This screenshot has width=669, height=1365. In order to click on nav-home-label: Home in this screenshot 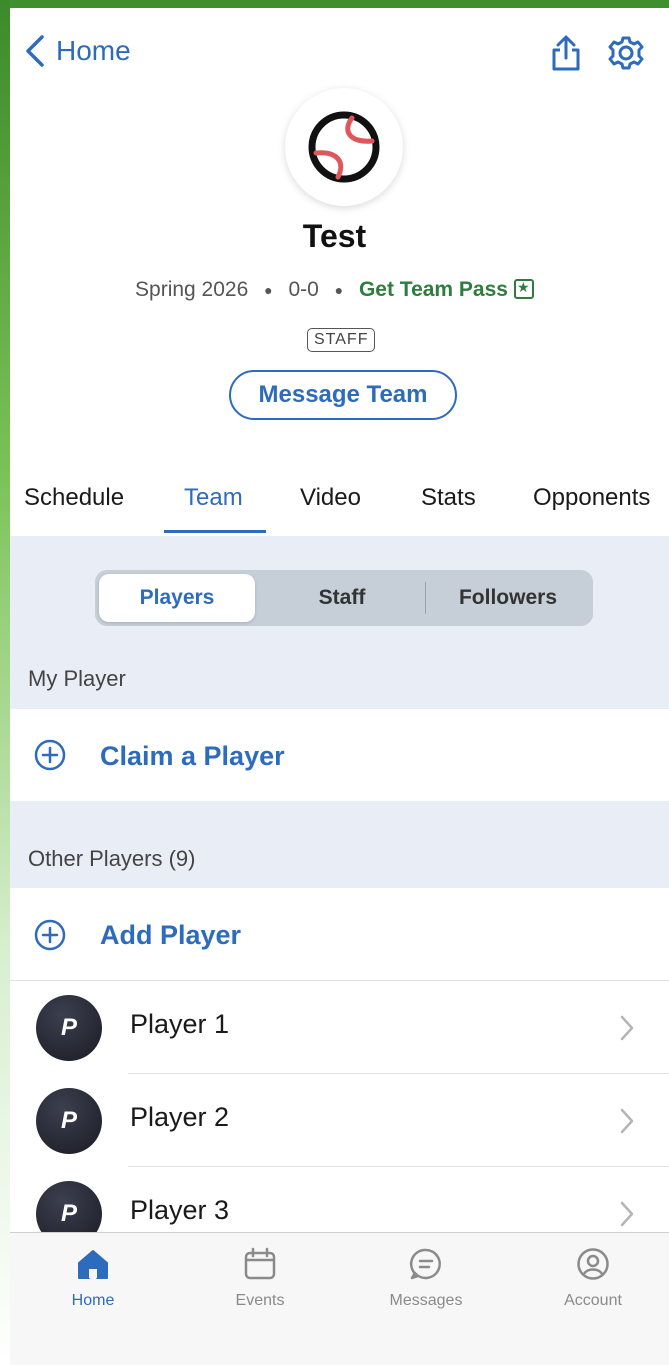, I will do `click(93, 1300)`.